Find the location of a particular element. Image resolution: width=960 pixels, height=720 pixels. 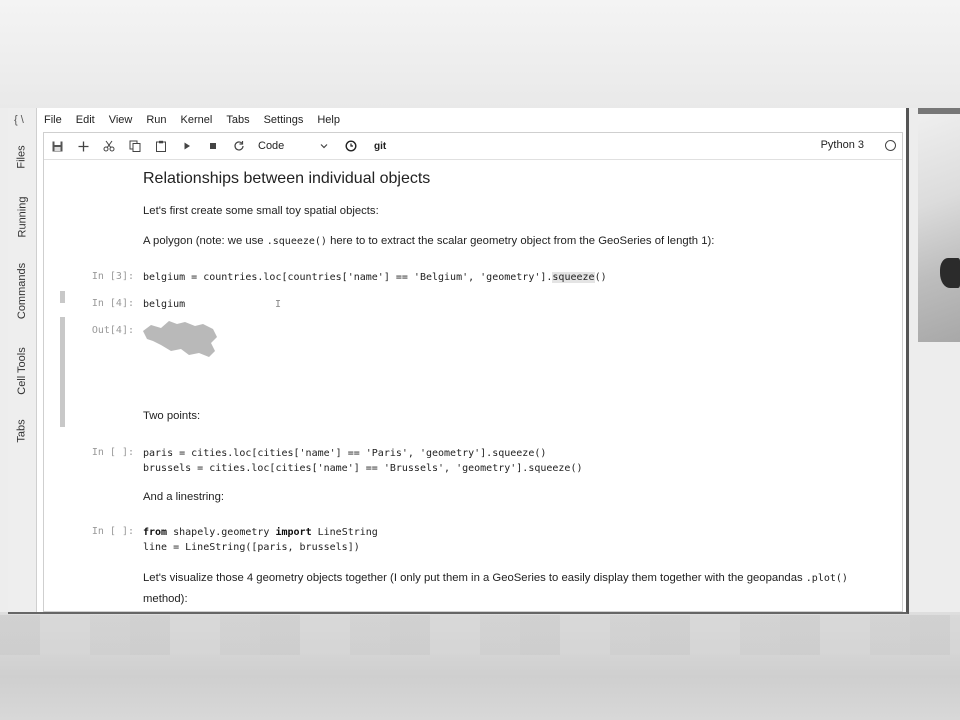

belgium-polygon-output is located at coordinates (180, 339).